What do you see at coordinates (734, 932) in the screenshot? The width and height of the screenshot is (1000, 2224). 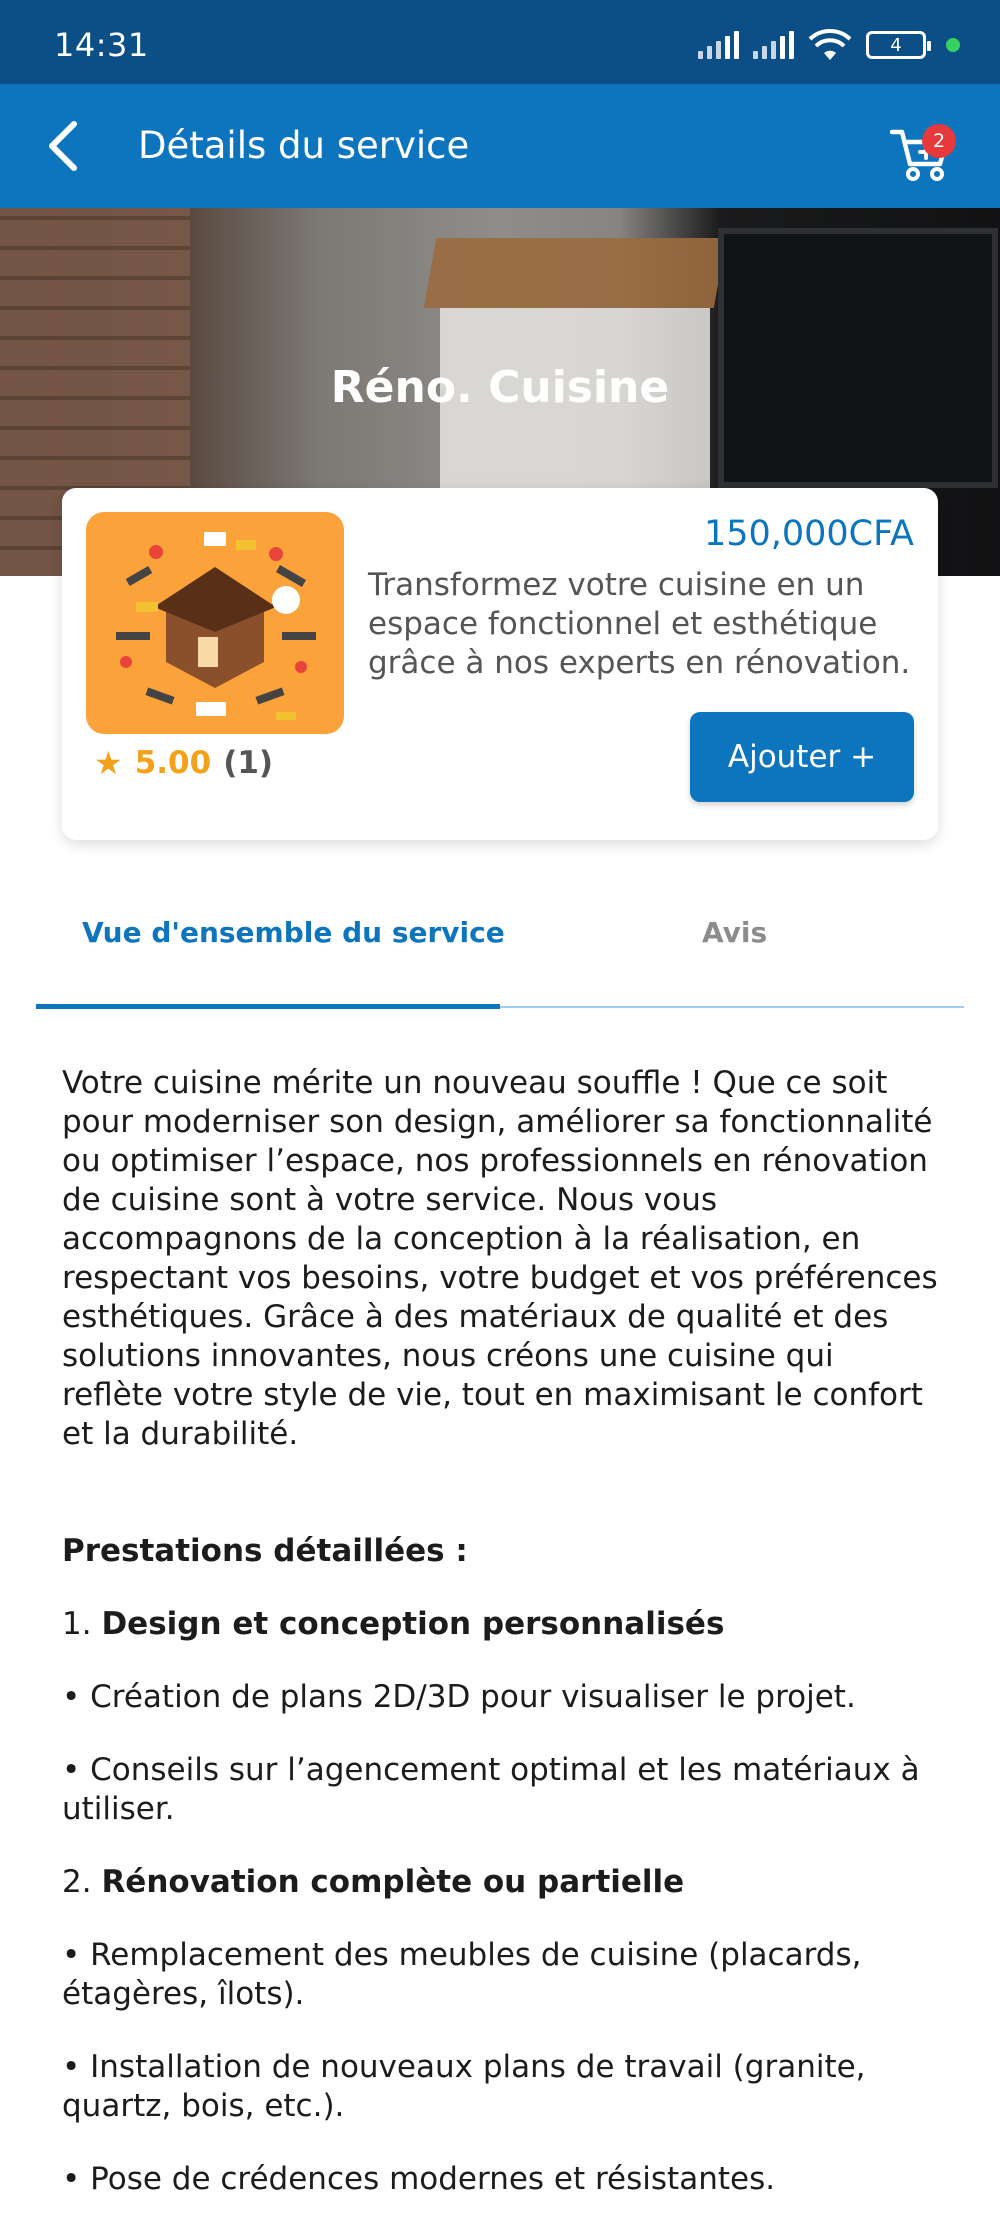 I see `tab-reviews: Avis` at bounding box center [734, 932].